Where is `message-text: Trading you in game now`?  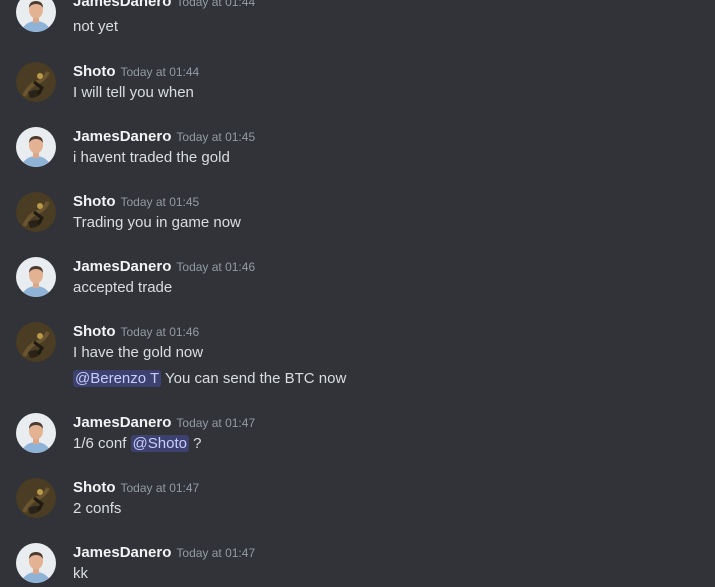
message-text: Trading you in game now is located at coordinates (157, 222).